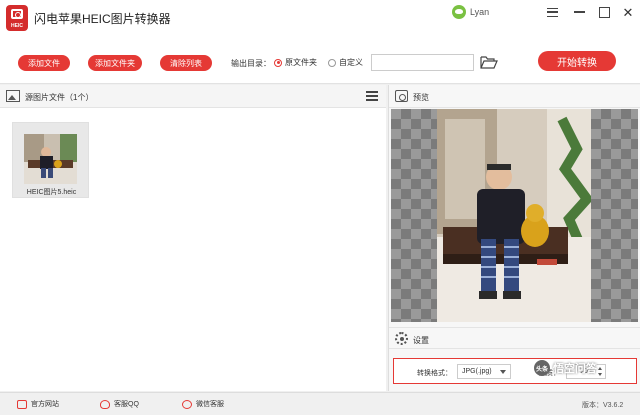 This screenshot has width=640, height=415. I want to click on file-thumbnail-image, so click(50, 159).